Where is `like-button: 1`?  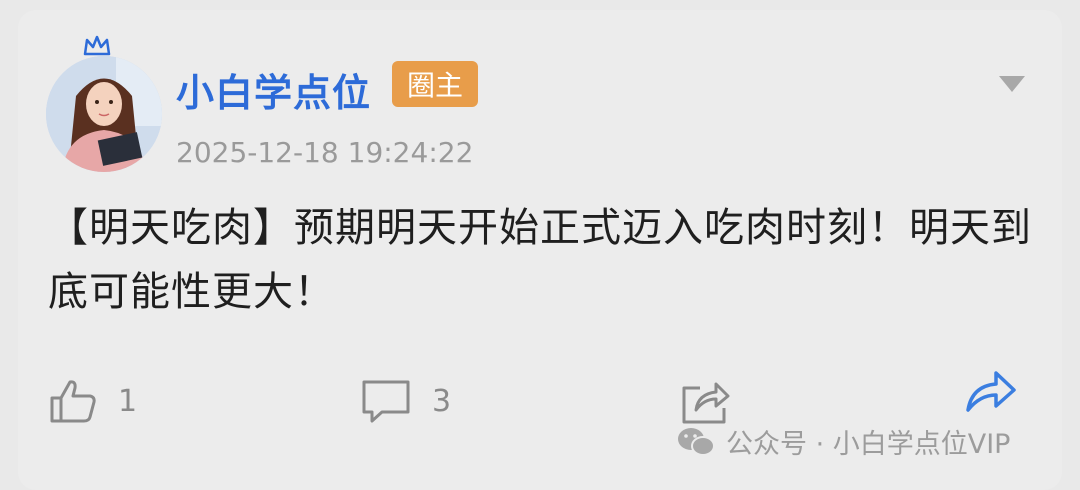 like-button: 1 is located at coordinates (92, 401).